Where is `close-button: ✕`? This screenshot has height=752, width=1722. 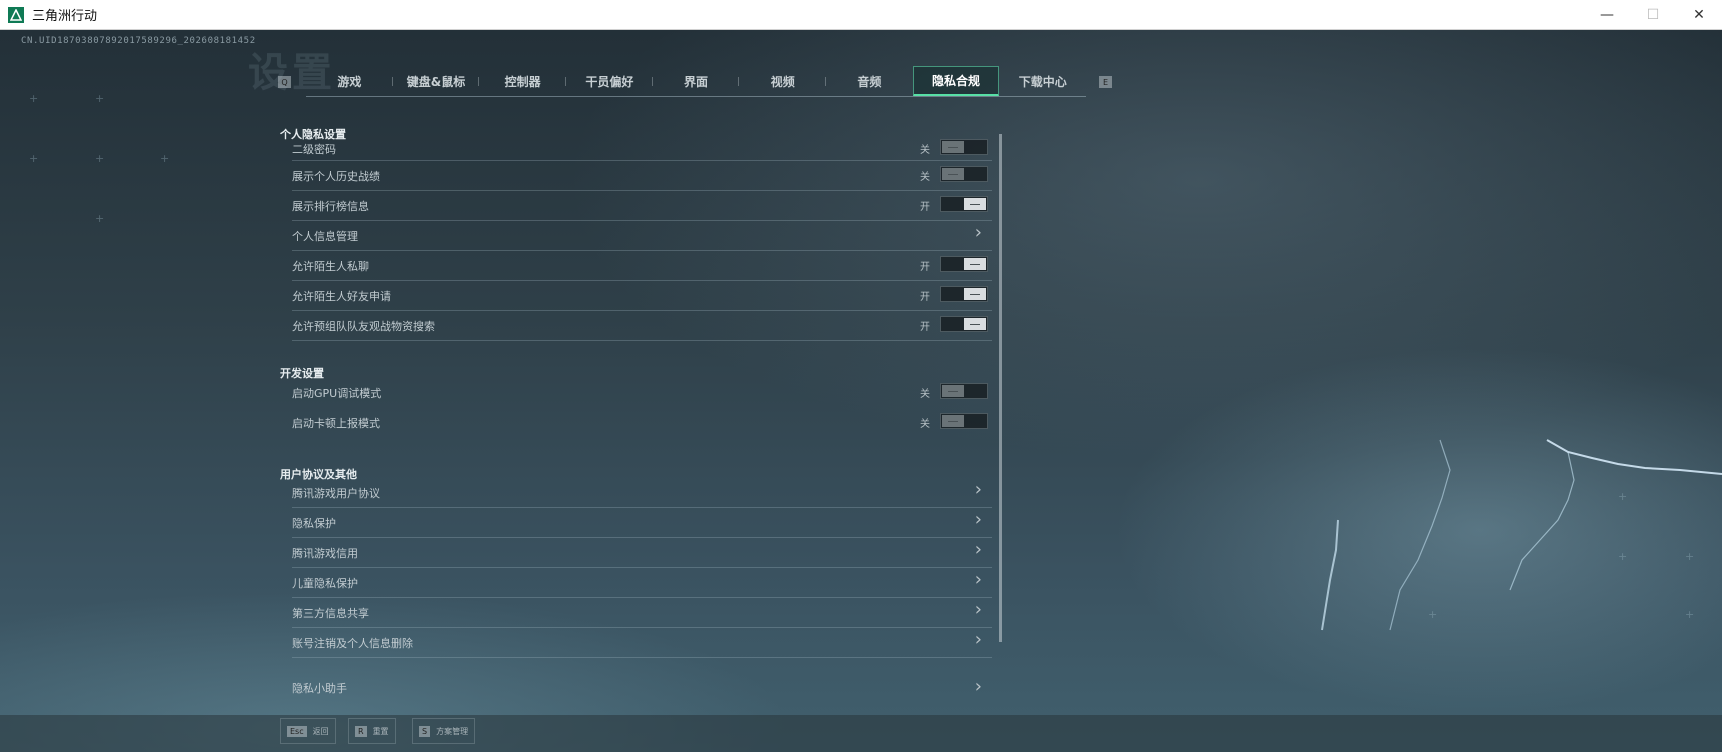 close-button: ✕ is located at coordinates (1699, 15).